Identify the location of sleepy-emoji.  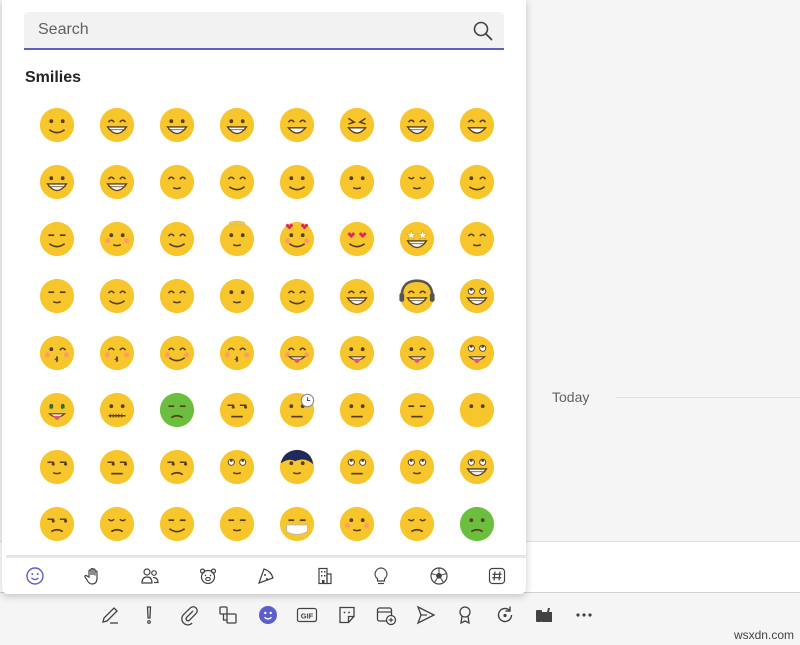
(237, 520).